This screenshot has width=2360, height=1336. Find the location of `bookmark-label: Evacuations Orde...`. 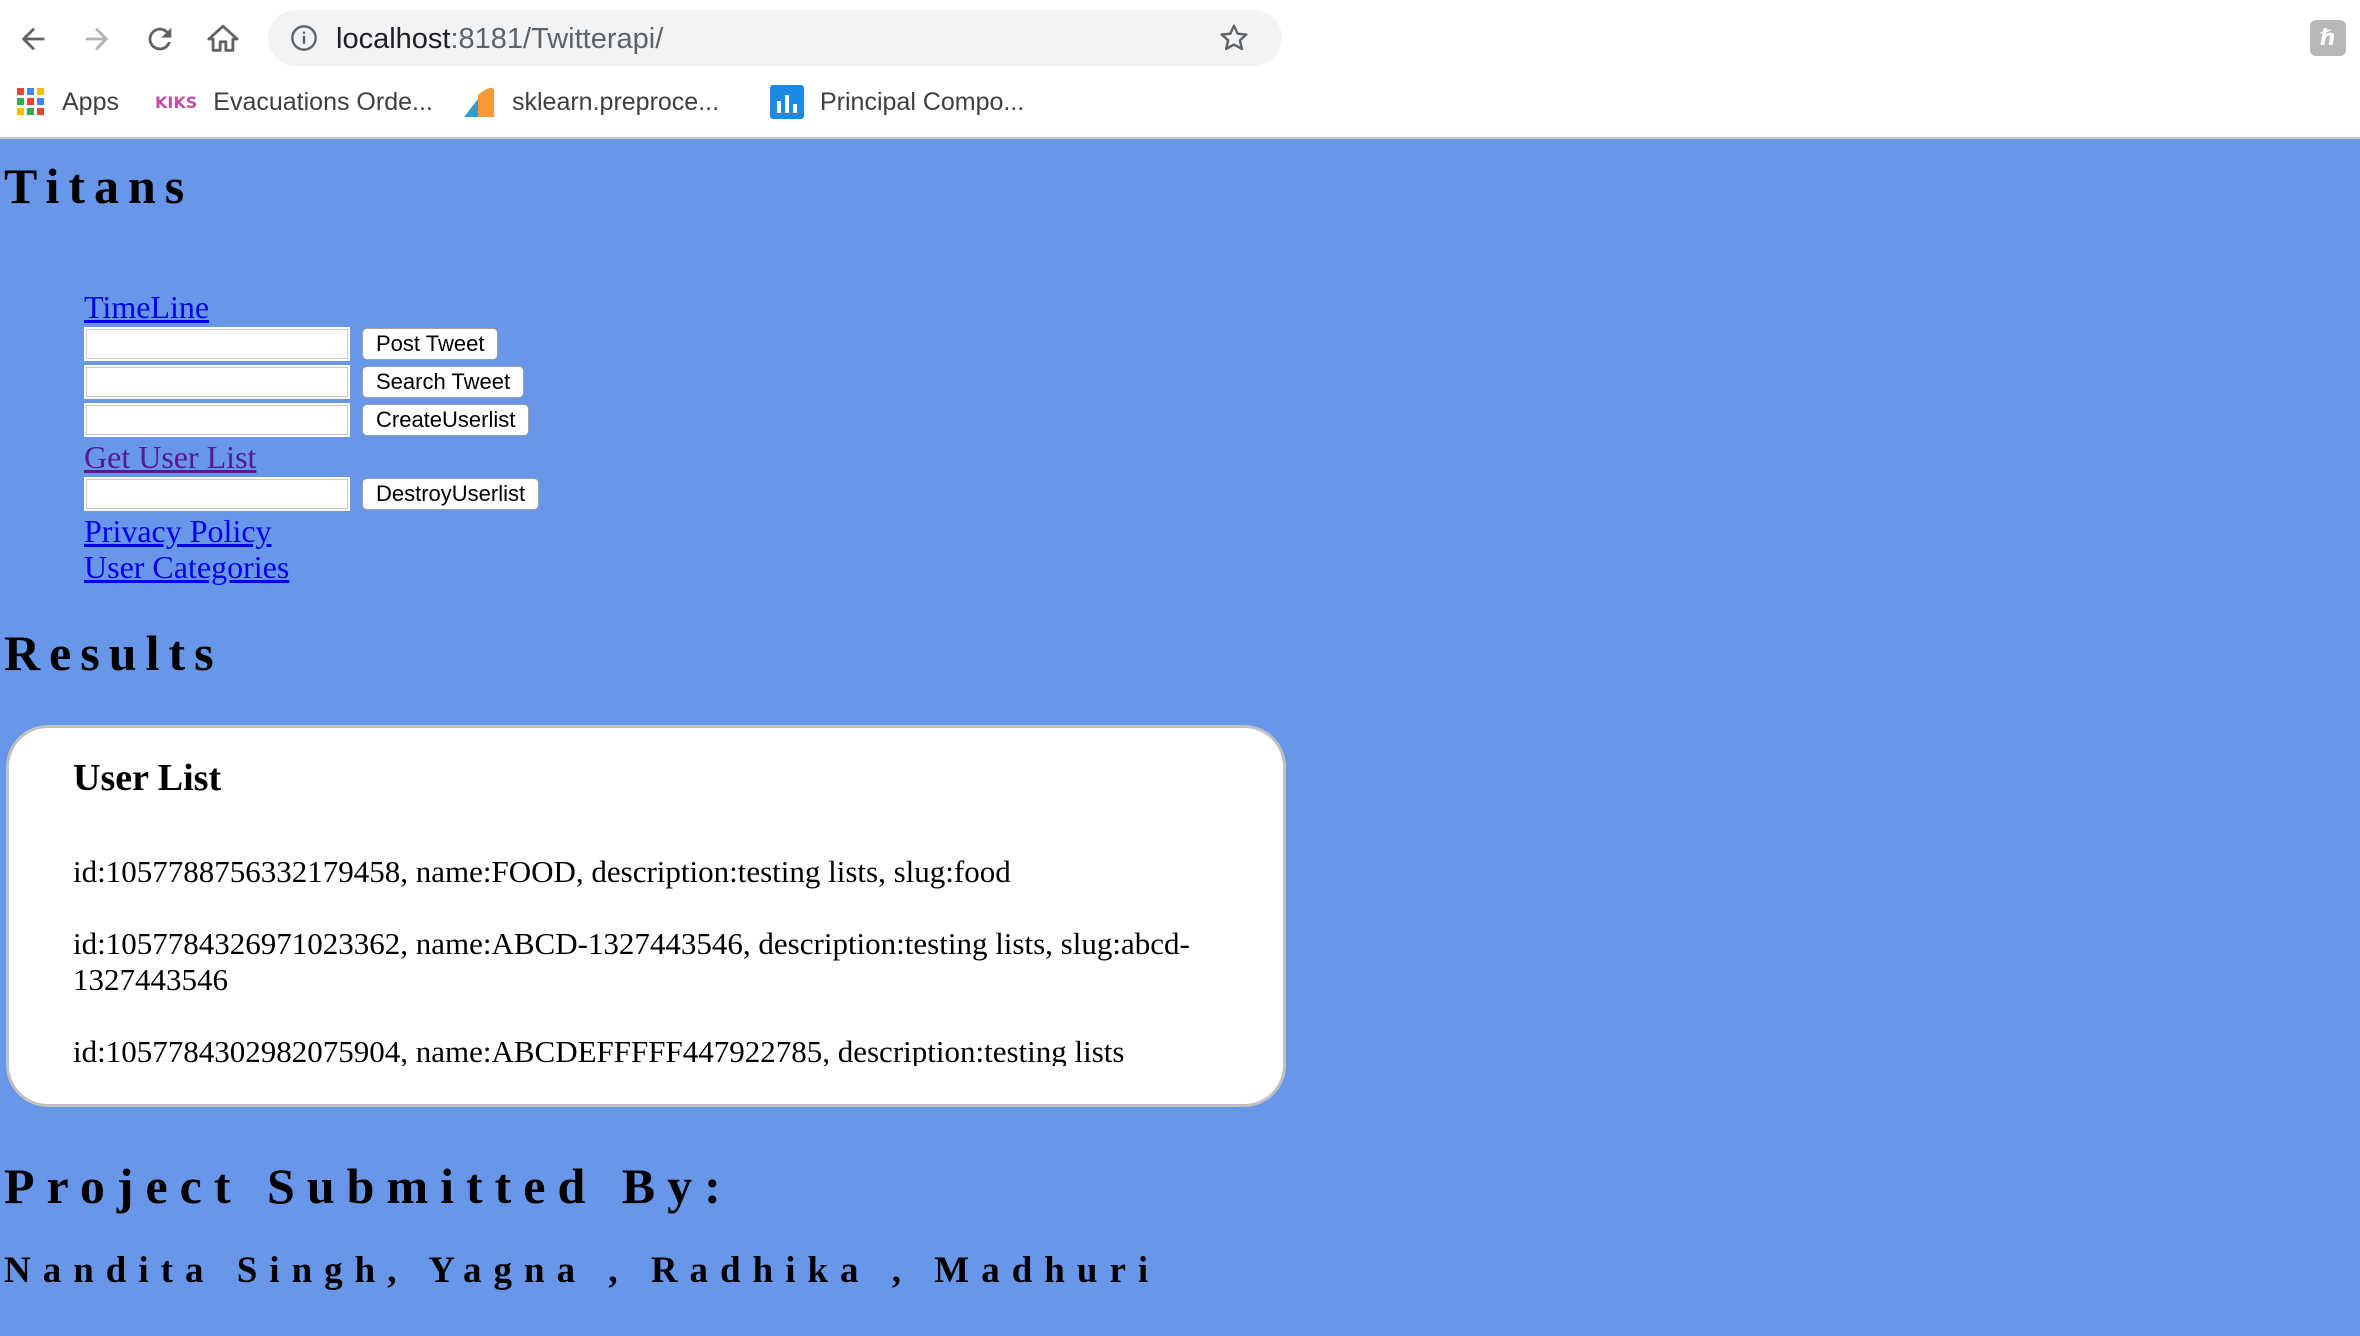

bookmark-label: Evacuations Orde... is located at coordinates (323, 101).